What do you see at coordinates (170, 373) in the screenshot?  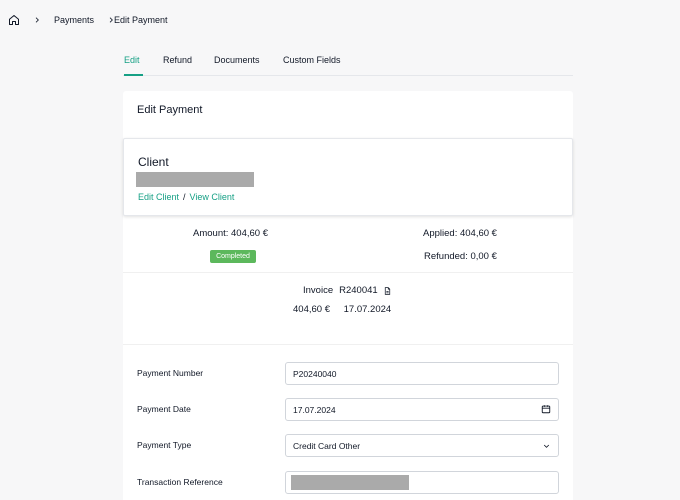 I see `payment-number-label: Payment Number` at bounding box center [170, 373].